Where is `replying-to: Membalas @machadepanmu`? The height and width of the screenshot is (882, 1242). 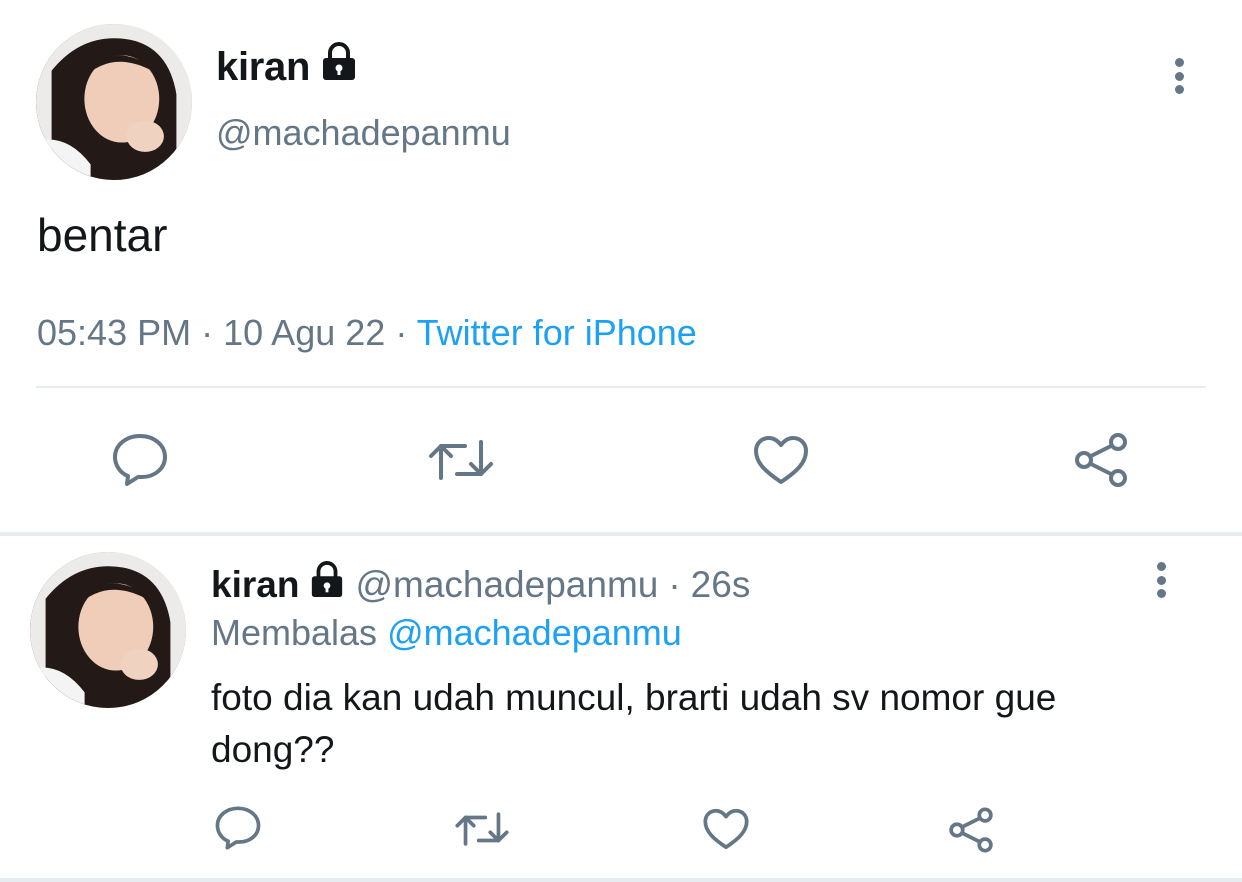
replying-to: Membalas @machadepanmu is located at coordinates (446, 633).